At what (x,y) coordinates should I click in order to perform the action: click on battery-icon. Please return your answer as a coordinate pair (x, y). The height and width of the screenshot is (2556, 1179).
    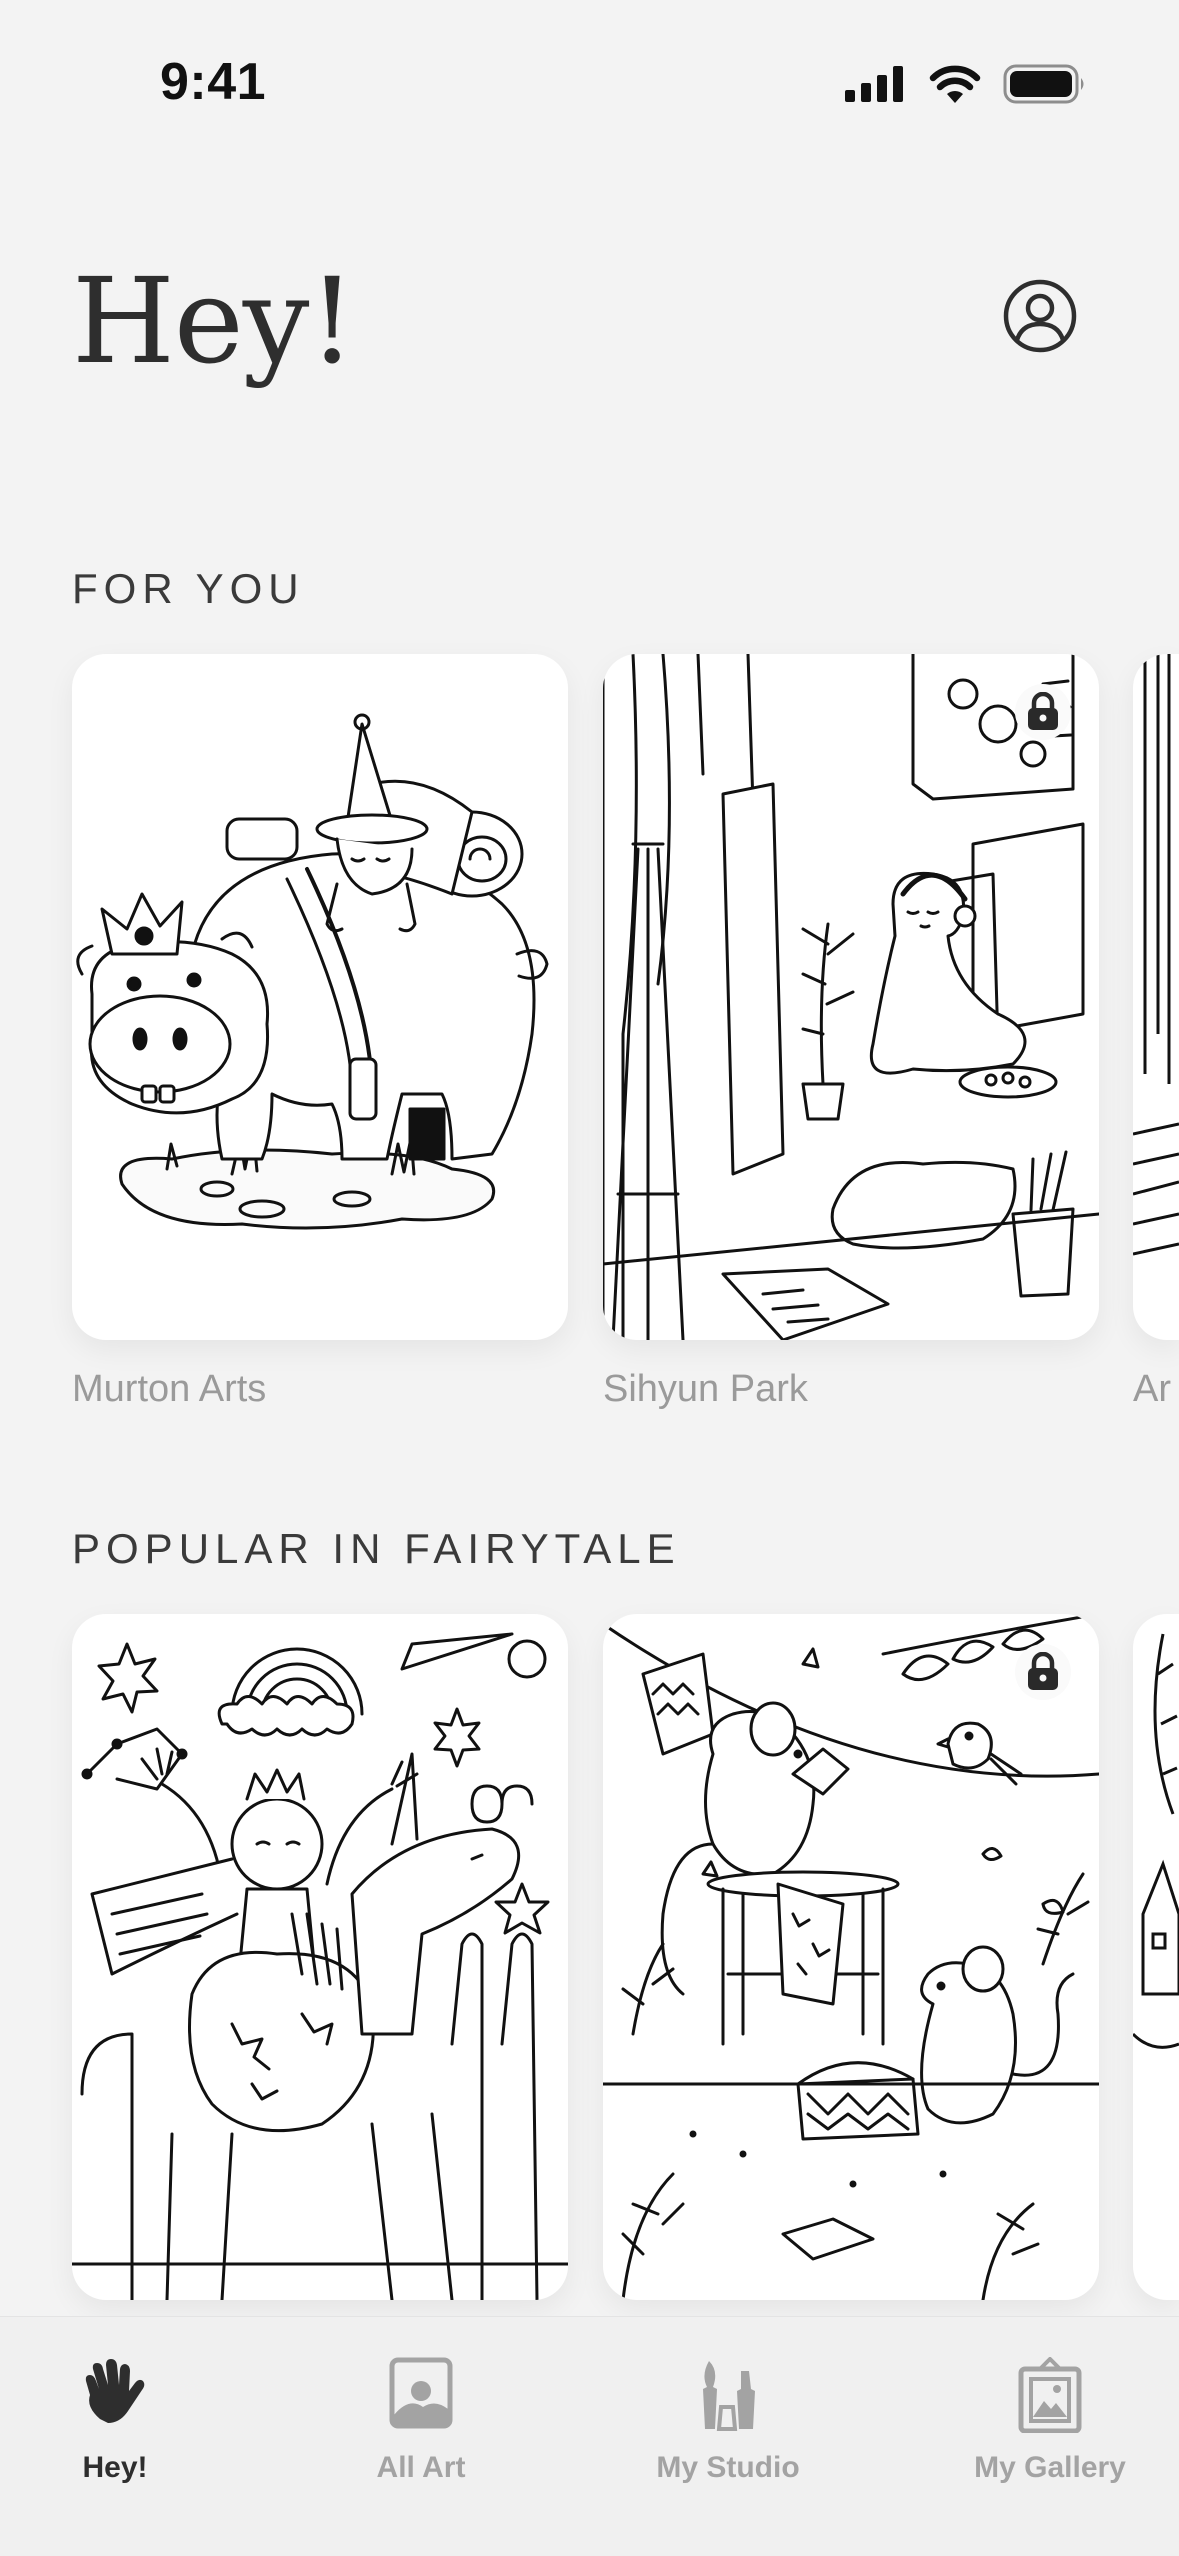
    Looking at the image, I should click on (1043, 84).